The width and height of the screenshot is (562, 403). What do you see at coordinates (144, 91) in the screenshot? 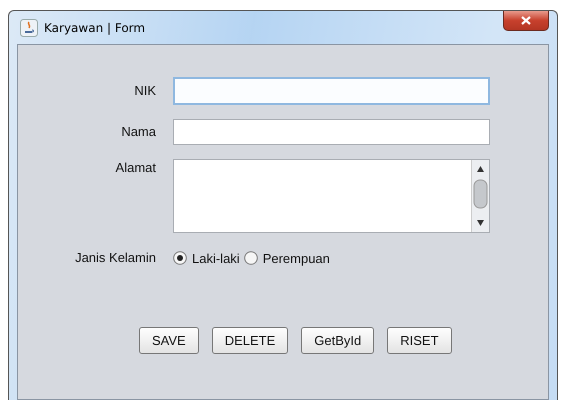
I see `field-label: NIK` at bounding box center [144, 91].